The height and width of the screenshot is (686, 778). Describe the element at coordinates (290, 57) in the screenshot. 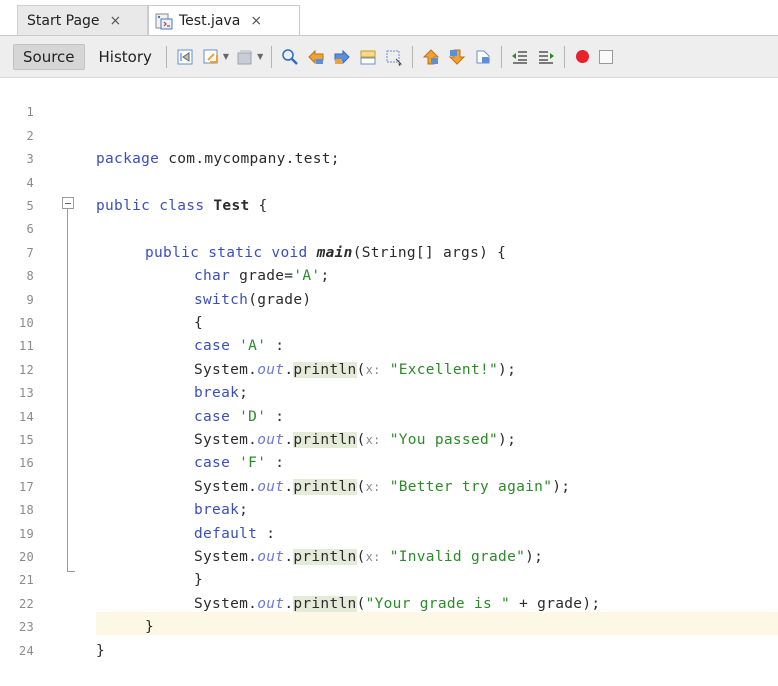

I see `find-selection-icon` at that location.